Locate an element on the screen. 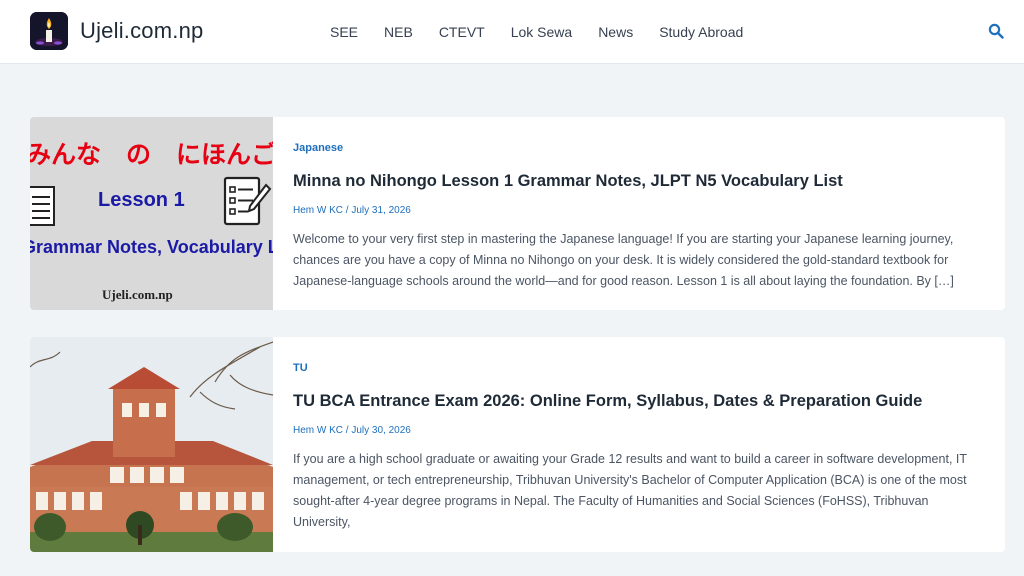 The width and height of the screenshot is (1024, 576). post-meta: Hem W KC / July 31, 2026 is located at coordinates (639, 210).